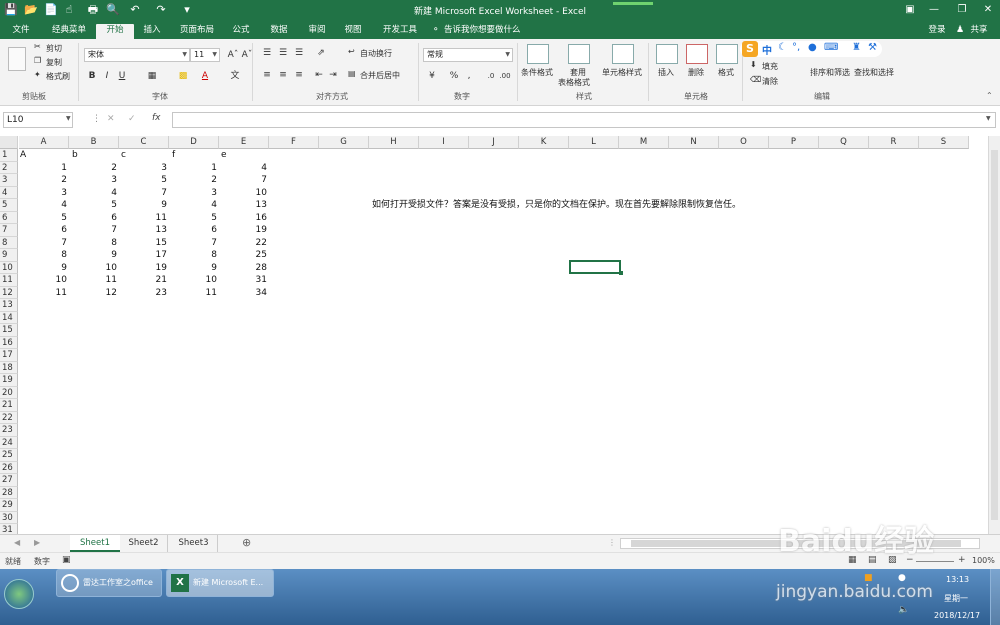 This screenshot has width=1000, height=625. Describe the element at coordinates (9, 367) in the screenshot. I see `row-header-18: 18` at that location.